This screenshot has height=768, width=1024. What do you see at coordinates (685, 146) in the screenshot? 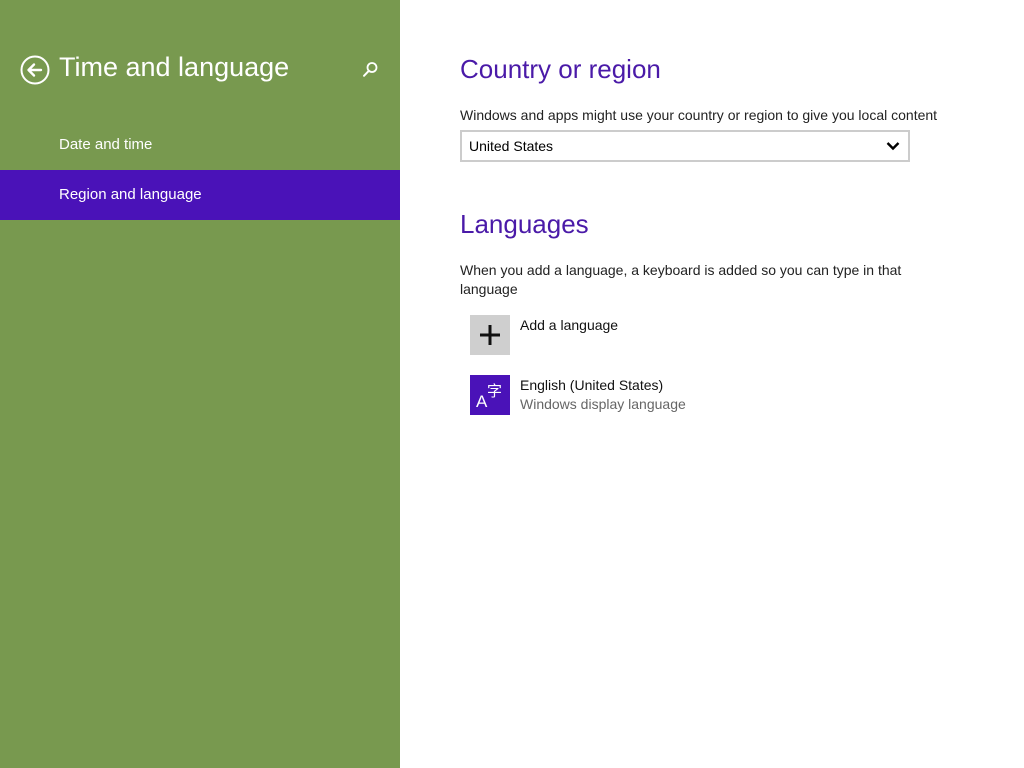
I see `country-dropdown: United States` at bounding box center [685, 146].